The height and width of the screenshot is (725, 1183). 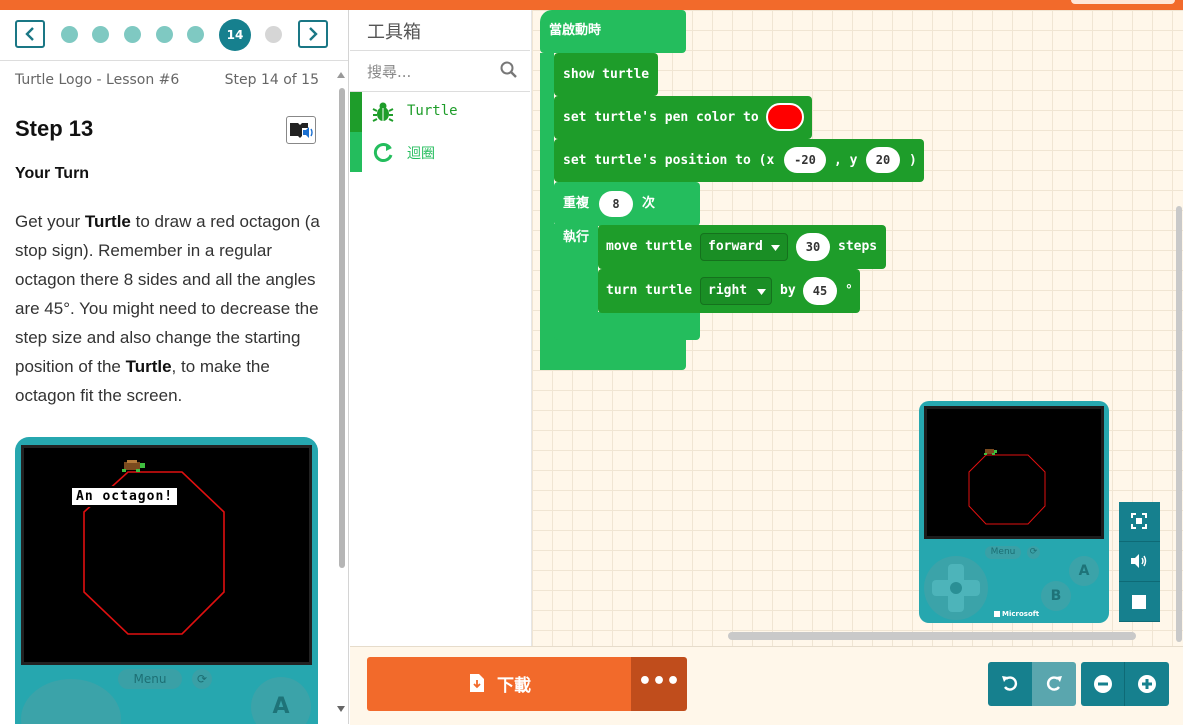 What do you see at coordinates (394, 32) in the screenshot?
I see `toolbox-title: 工具箱` at bounding box center [394, 32].